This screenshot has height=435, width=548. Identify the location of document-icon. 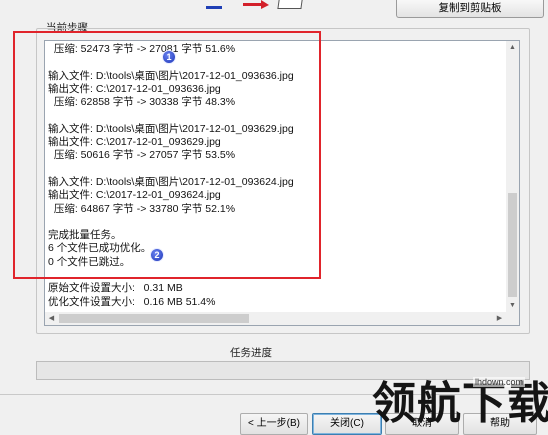
(290, 4).